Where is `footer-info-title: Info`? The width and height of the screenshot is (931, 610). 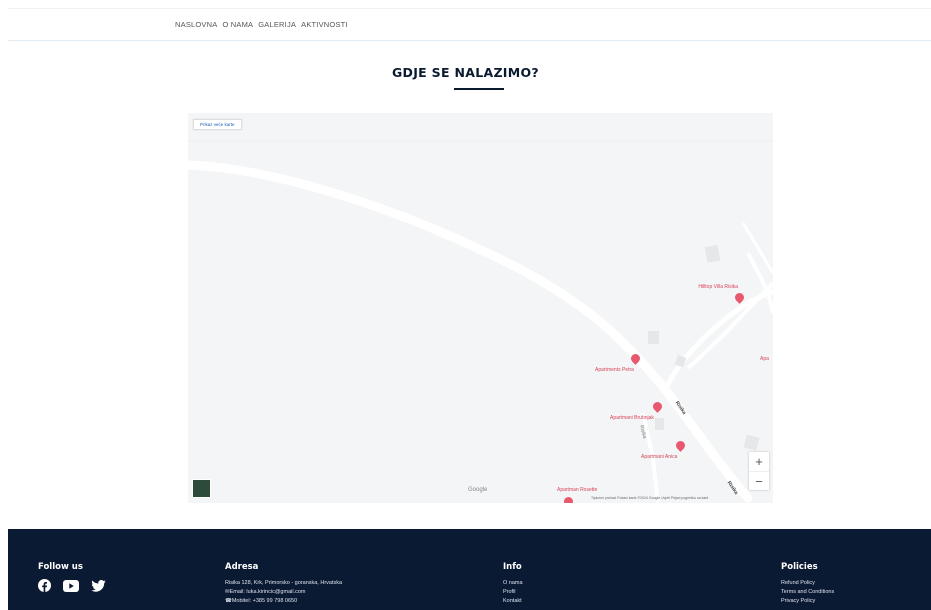 footer-info-title: Info is located at coordinates (512, 567).